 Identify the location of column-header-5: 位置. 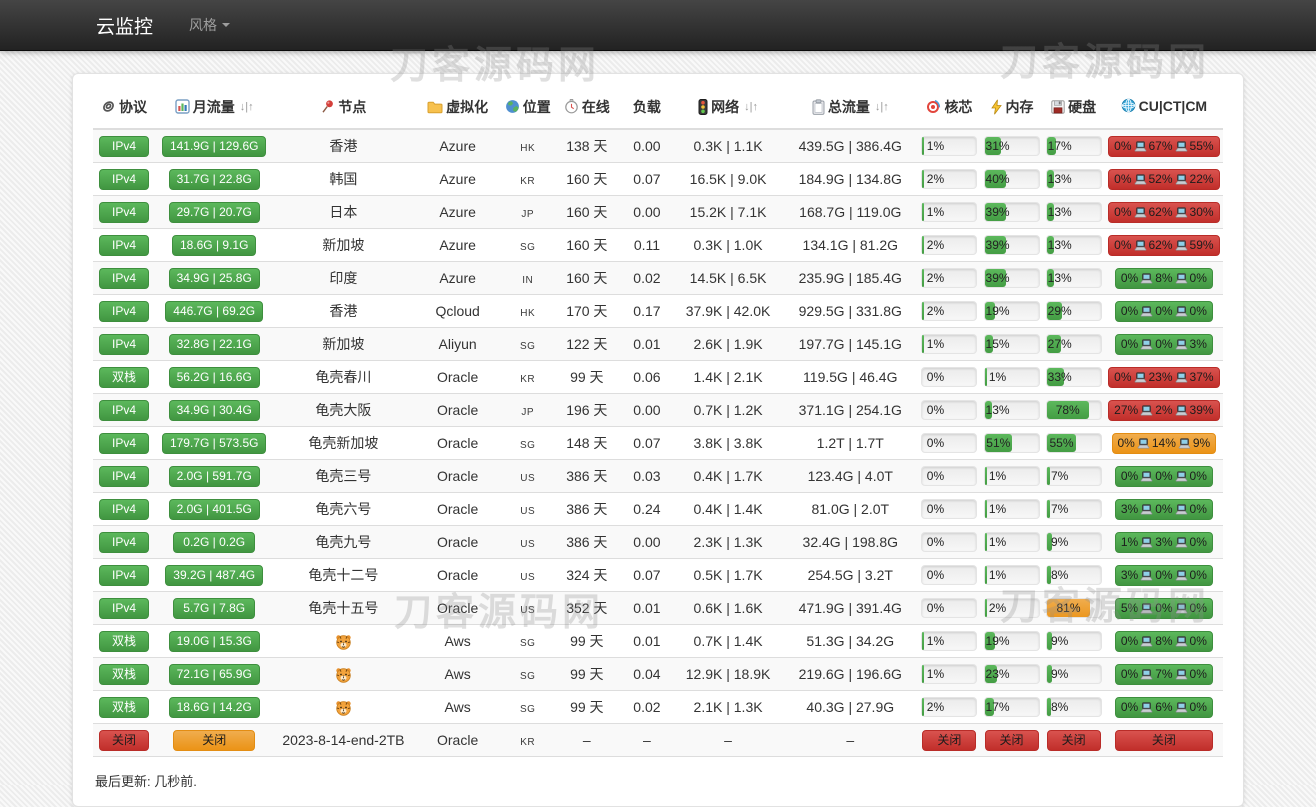
(527, 108).